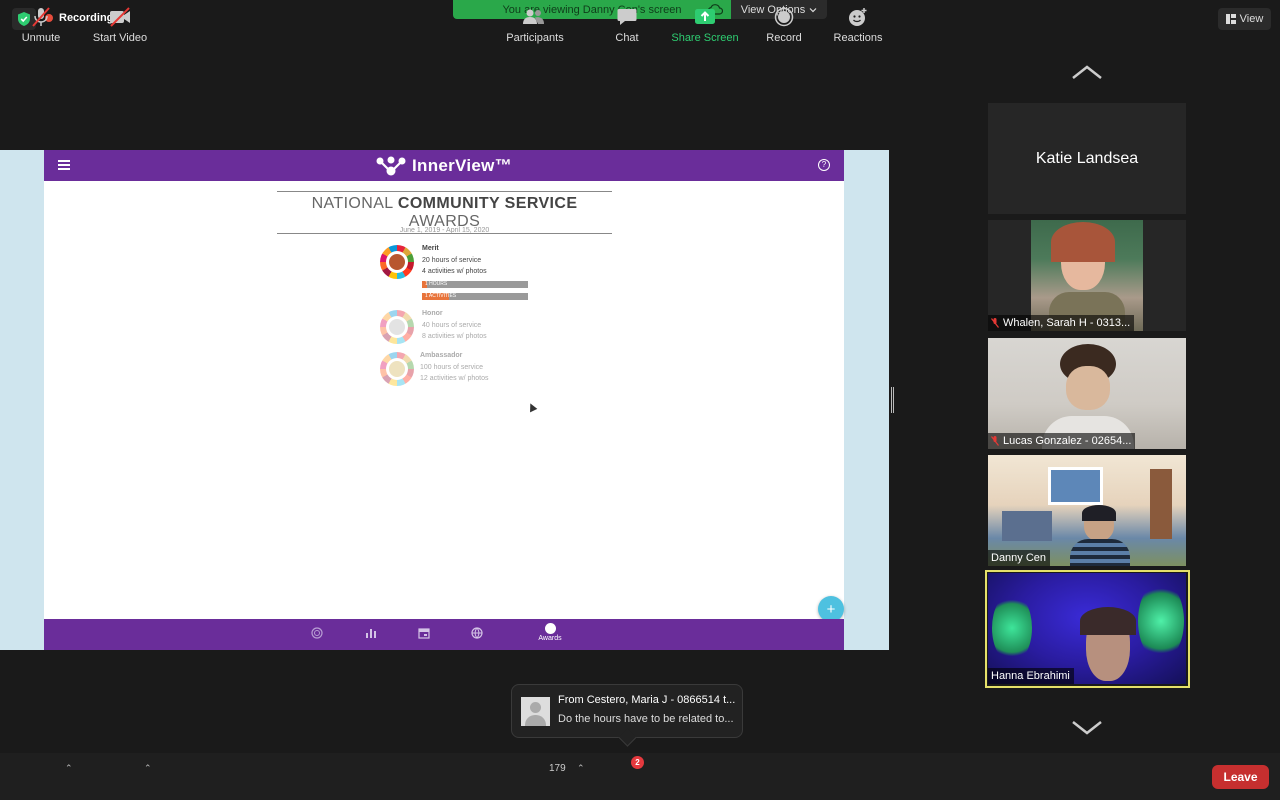 The height and width of the screenshot is (800, 1280). Describe the element at coordinates (1087, 728) in the screenshot. I see `scroll-down-chevron-icon` at that location.